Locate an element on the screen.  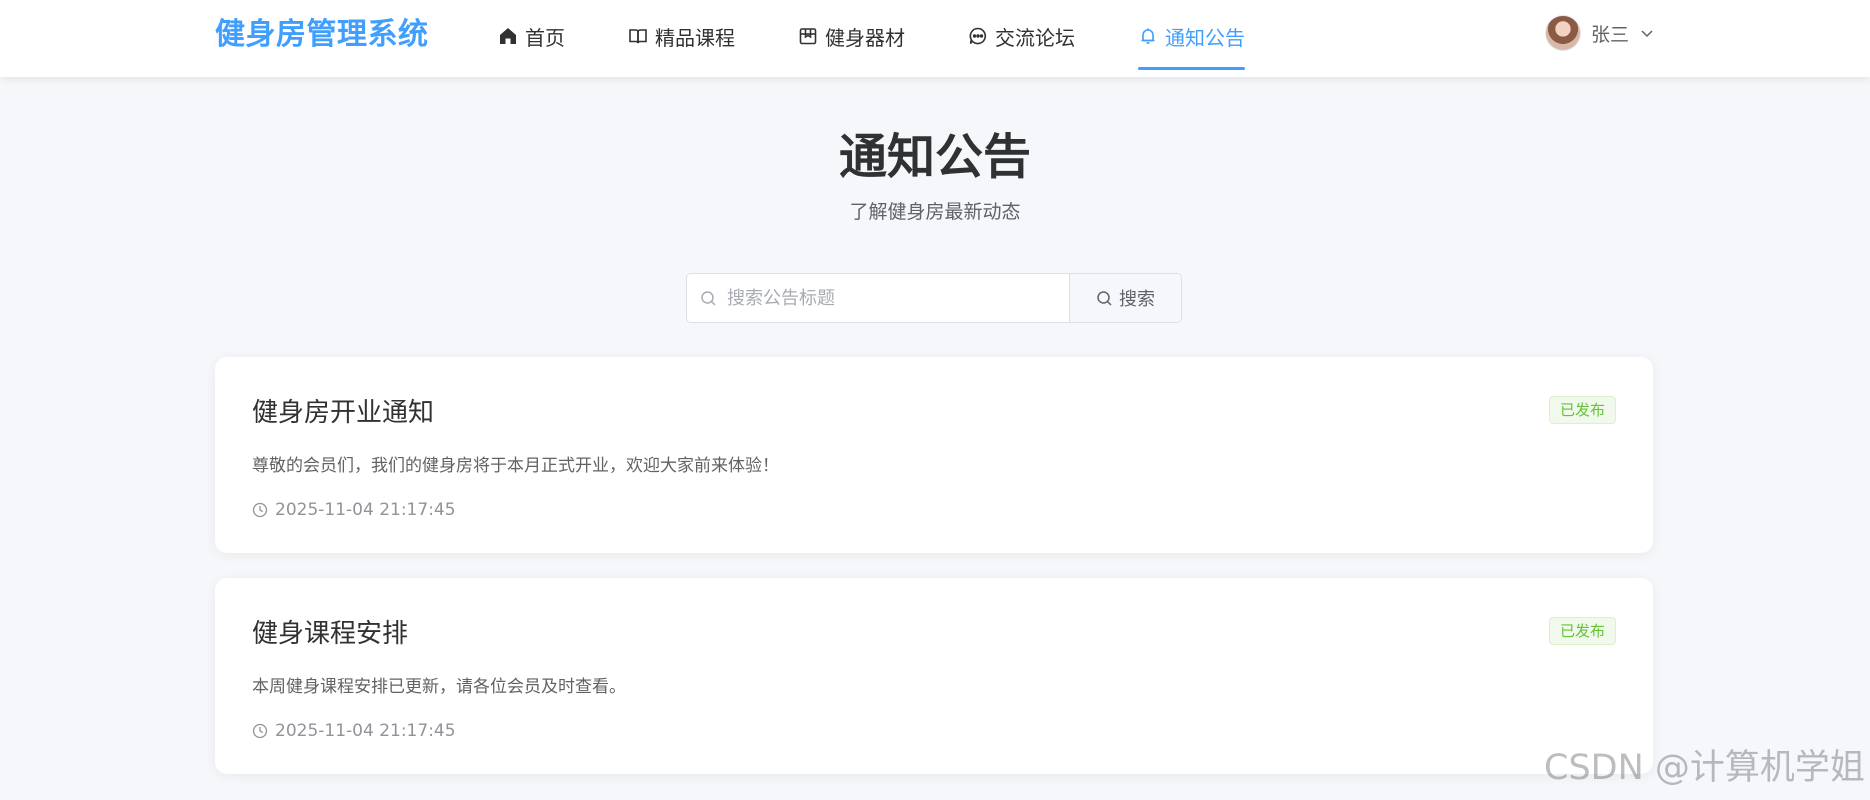
chat-icon is located at coordinates (978, 36).